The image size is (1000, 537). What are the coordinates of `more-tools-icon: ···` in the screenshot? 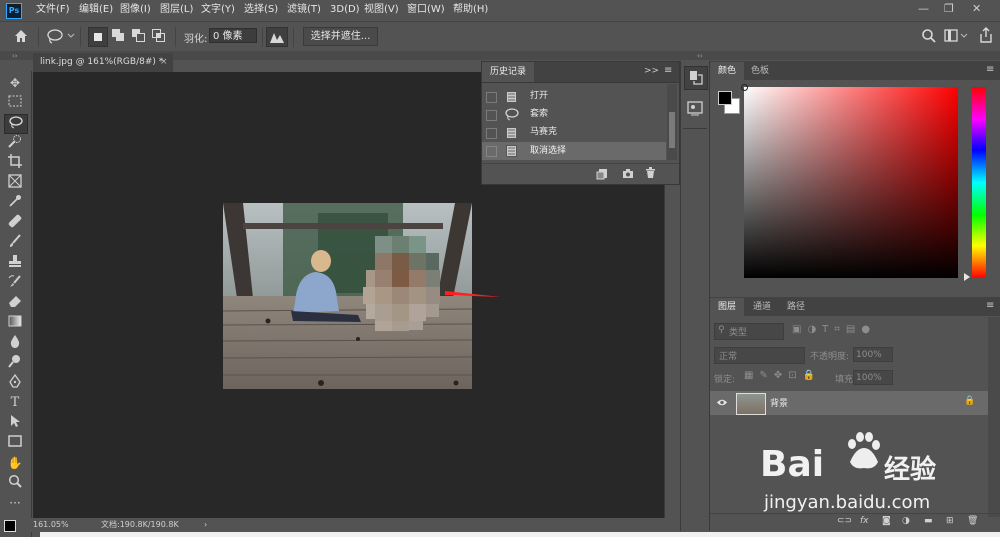 It's located at (15, 503).